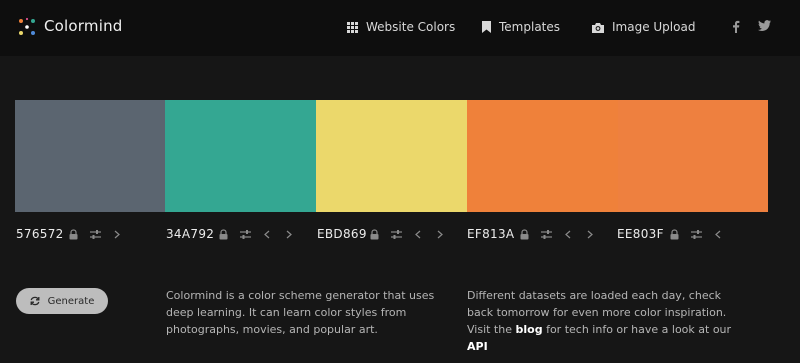 The height and width of the screenshot is (363, 800). I want to click on hex-code: EBD869, so click(342, 234).